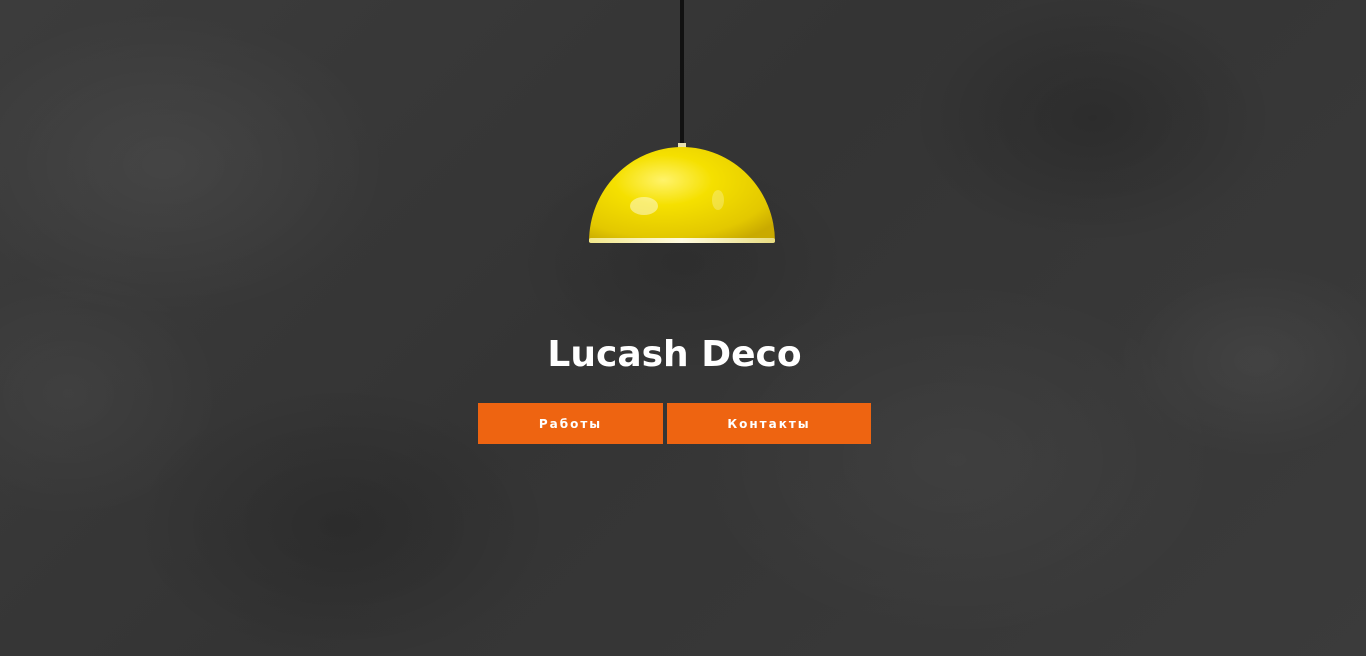 This screenshot has width=1366, height=656. Describe the element at coordinates (769, 423) in the screenshot. I see `contacts-button: Контакты` at that location.